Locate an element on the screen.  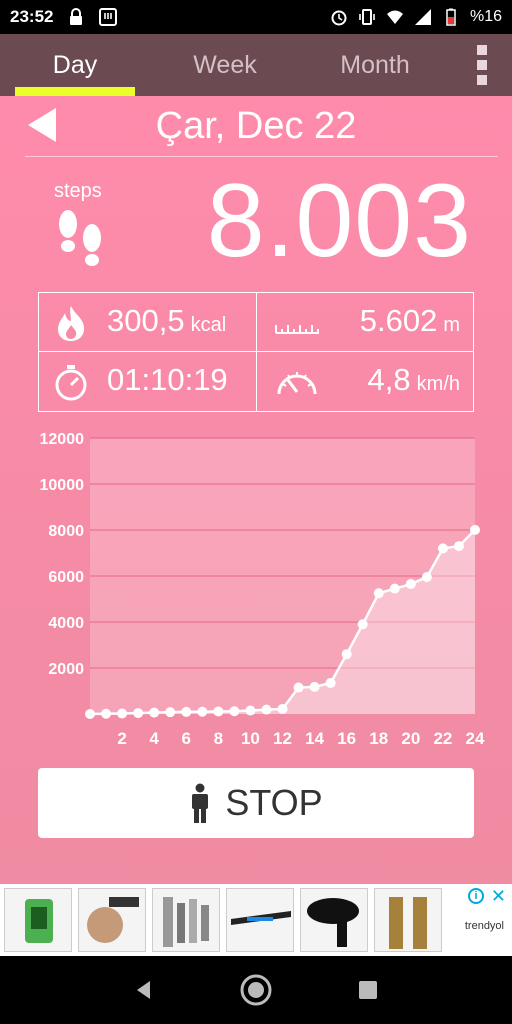
chart-x-tick-label: 24 is located at coordinates (475, 738).